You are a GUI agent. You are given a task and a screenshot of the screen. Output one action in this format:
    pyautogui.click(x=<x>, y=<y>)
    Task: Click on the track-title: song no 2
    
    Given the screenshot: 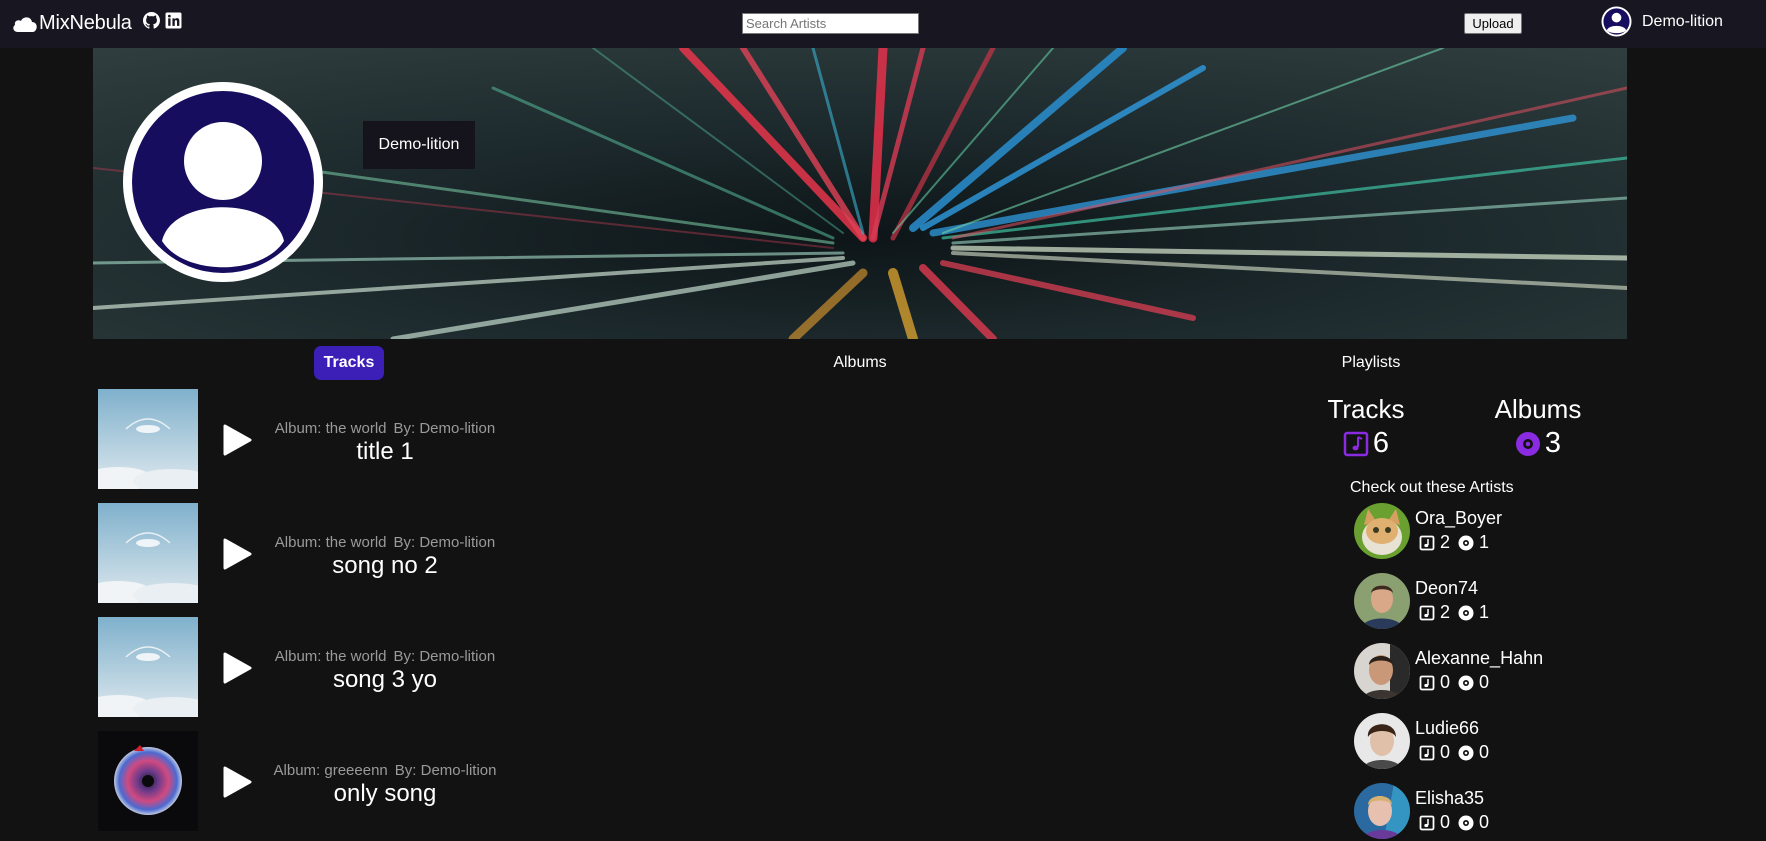 What is the action you would take?
    pyautogui.click(x=385, y=566)
    